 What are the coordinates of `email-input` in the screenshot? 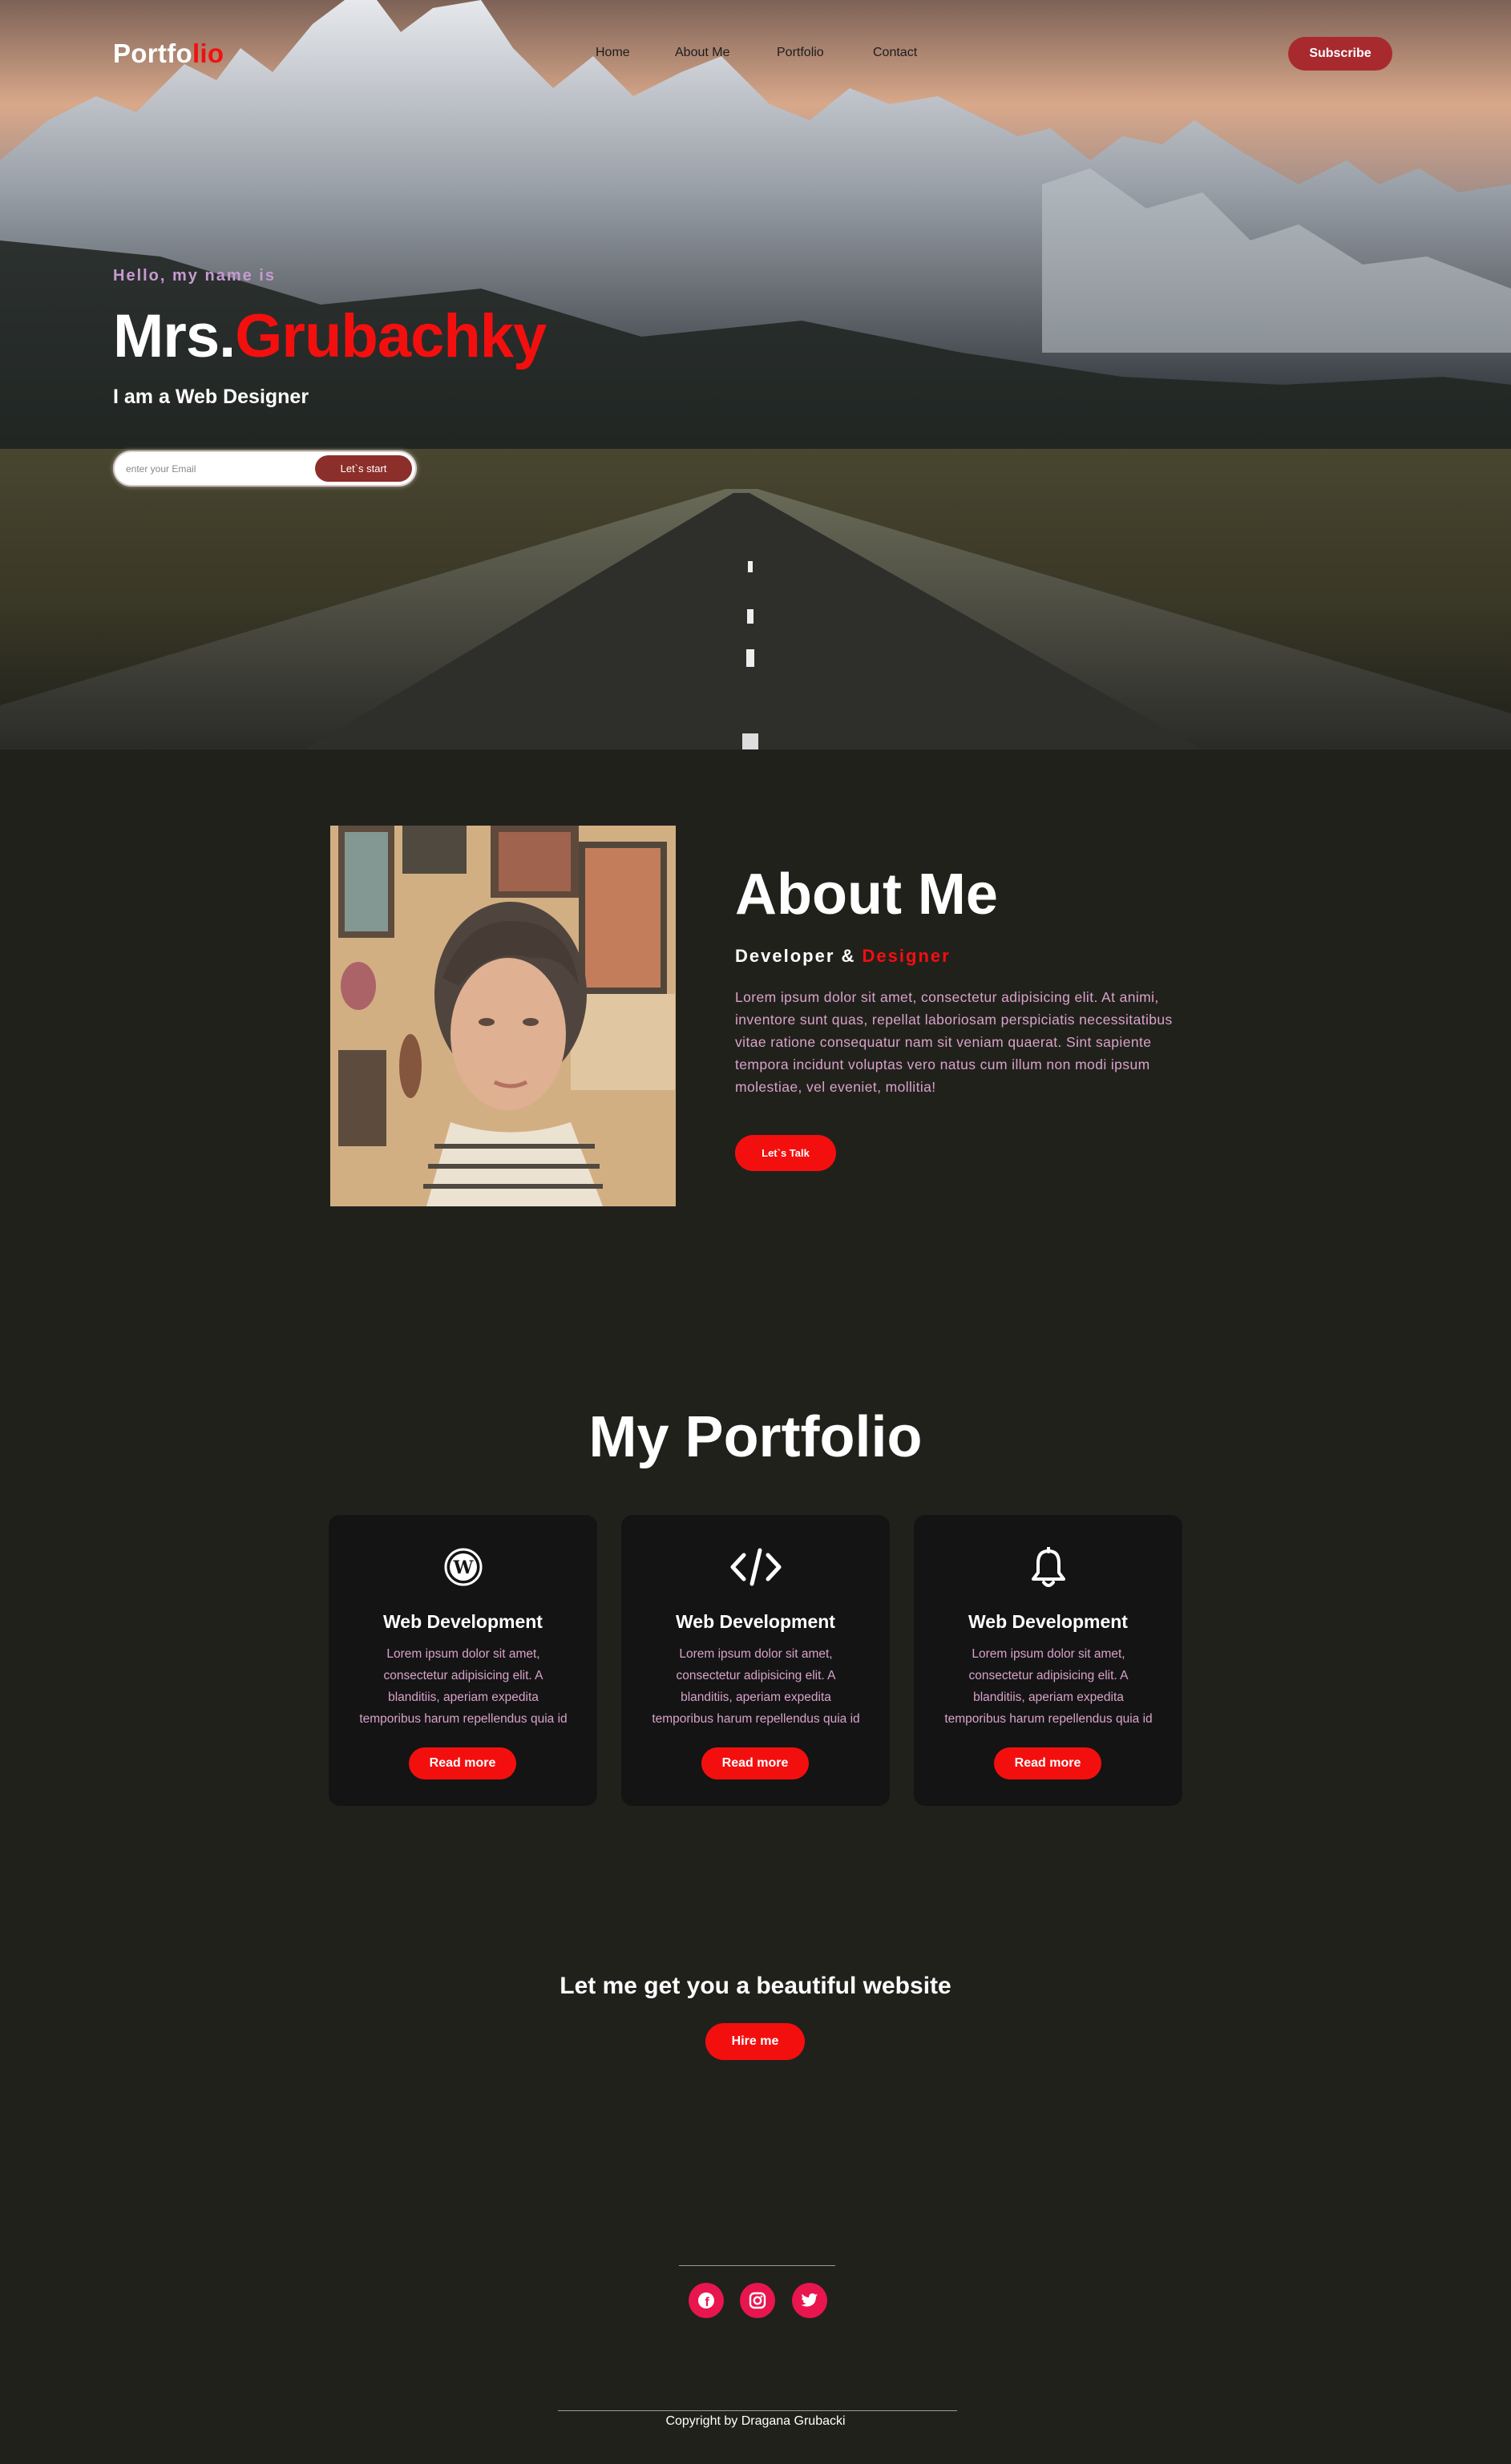 It's located at (218, 469).